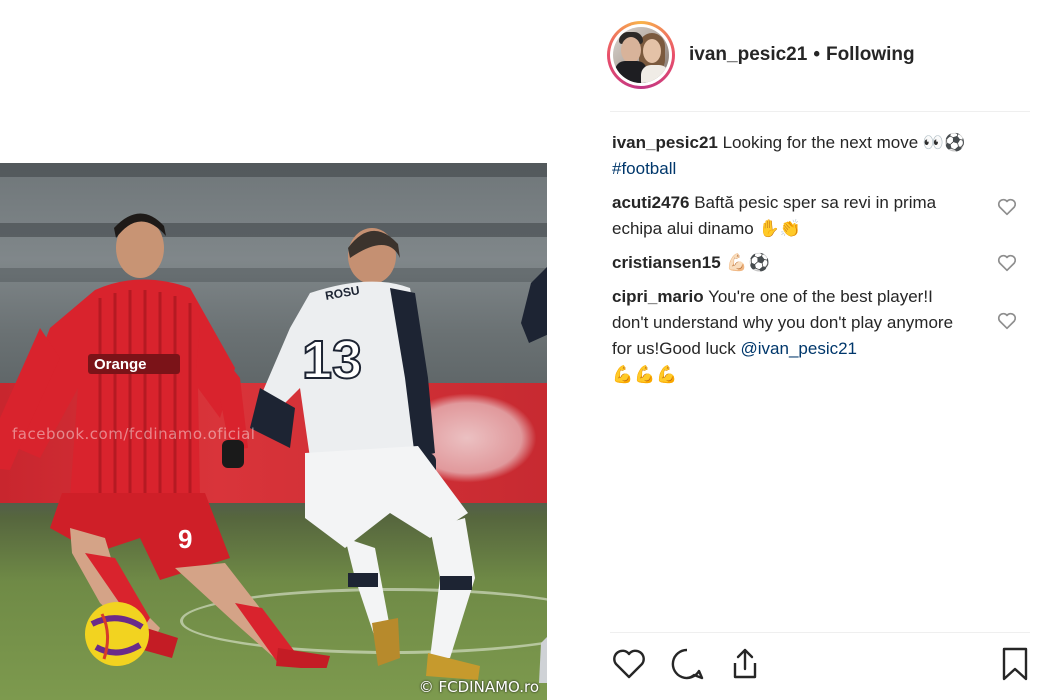  I want to click on share-icon, so click(745, 664).